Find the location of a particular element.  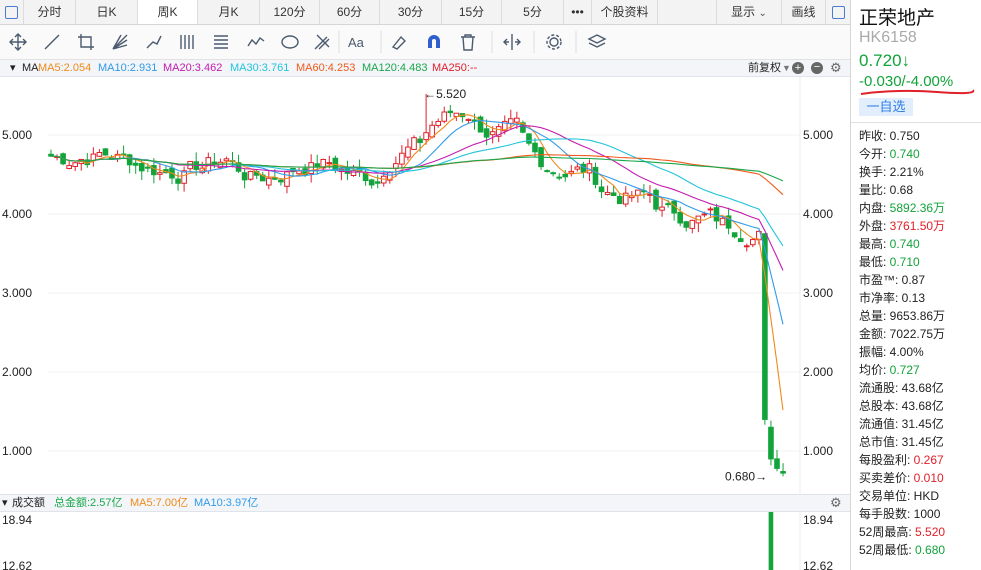

volume-chart: 18.94 18.94 12.62 12.62 is located at coordinates (417, 541).